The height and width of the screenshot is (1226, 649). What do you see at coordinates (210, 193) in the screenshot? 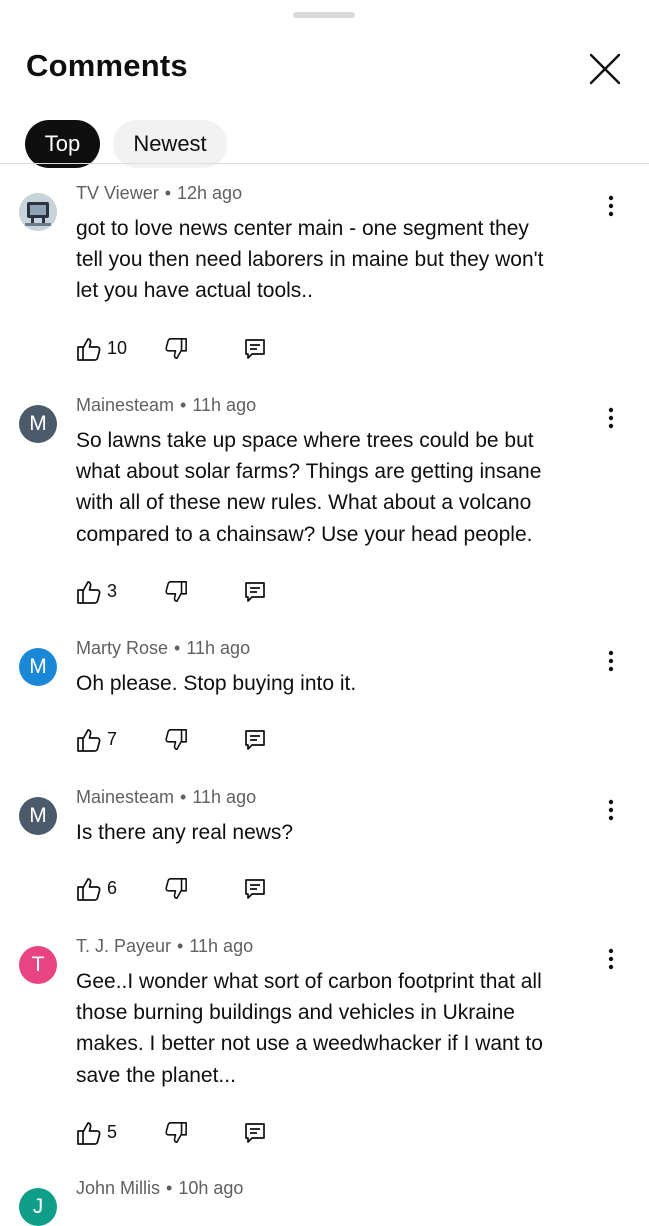
I see `comment-time: 12h ago` at bounding box center [210, 193].